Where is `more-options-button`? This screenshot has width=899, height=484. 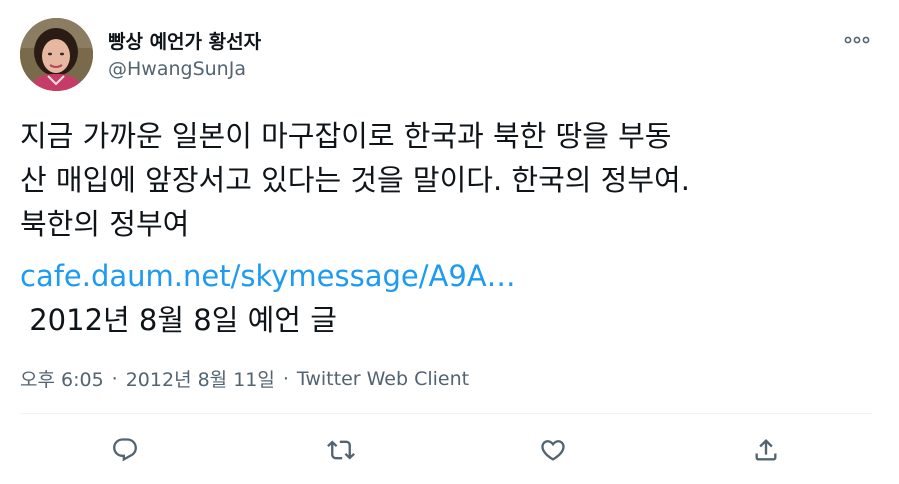
more-options-button is located at coordinates (857, 40).